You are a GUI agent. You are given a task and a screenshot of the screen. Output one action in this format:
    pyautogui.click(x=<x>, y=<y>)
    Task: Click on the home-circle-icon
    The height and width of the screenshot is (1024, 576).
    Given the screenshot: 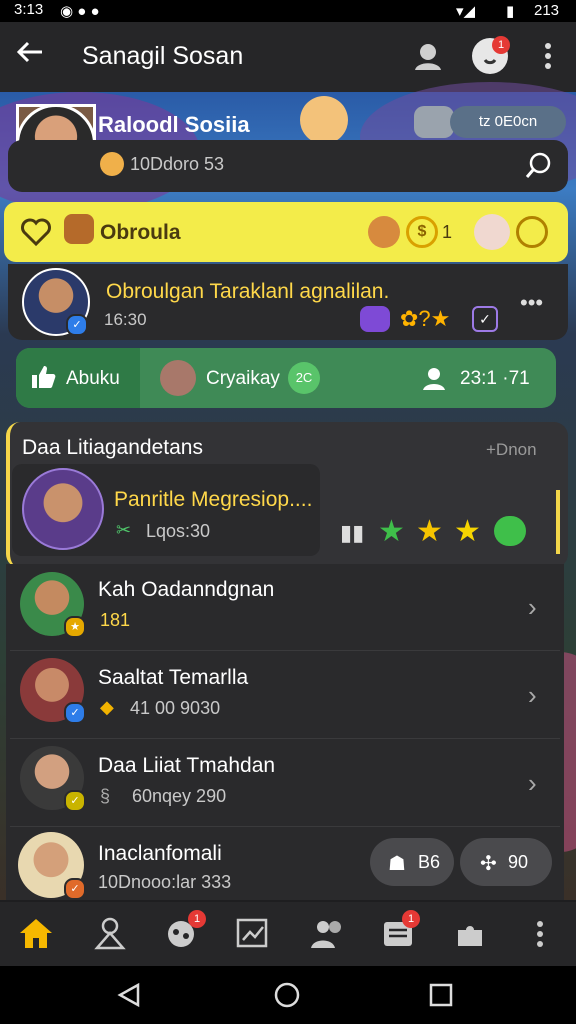 What is the action you would take?
    pyautogui.click(x=287, y=995)
    